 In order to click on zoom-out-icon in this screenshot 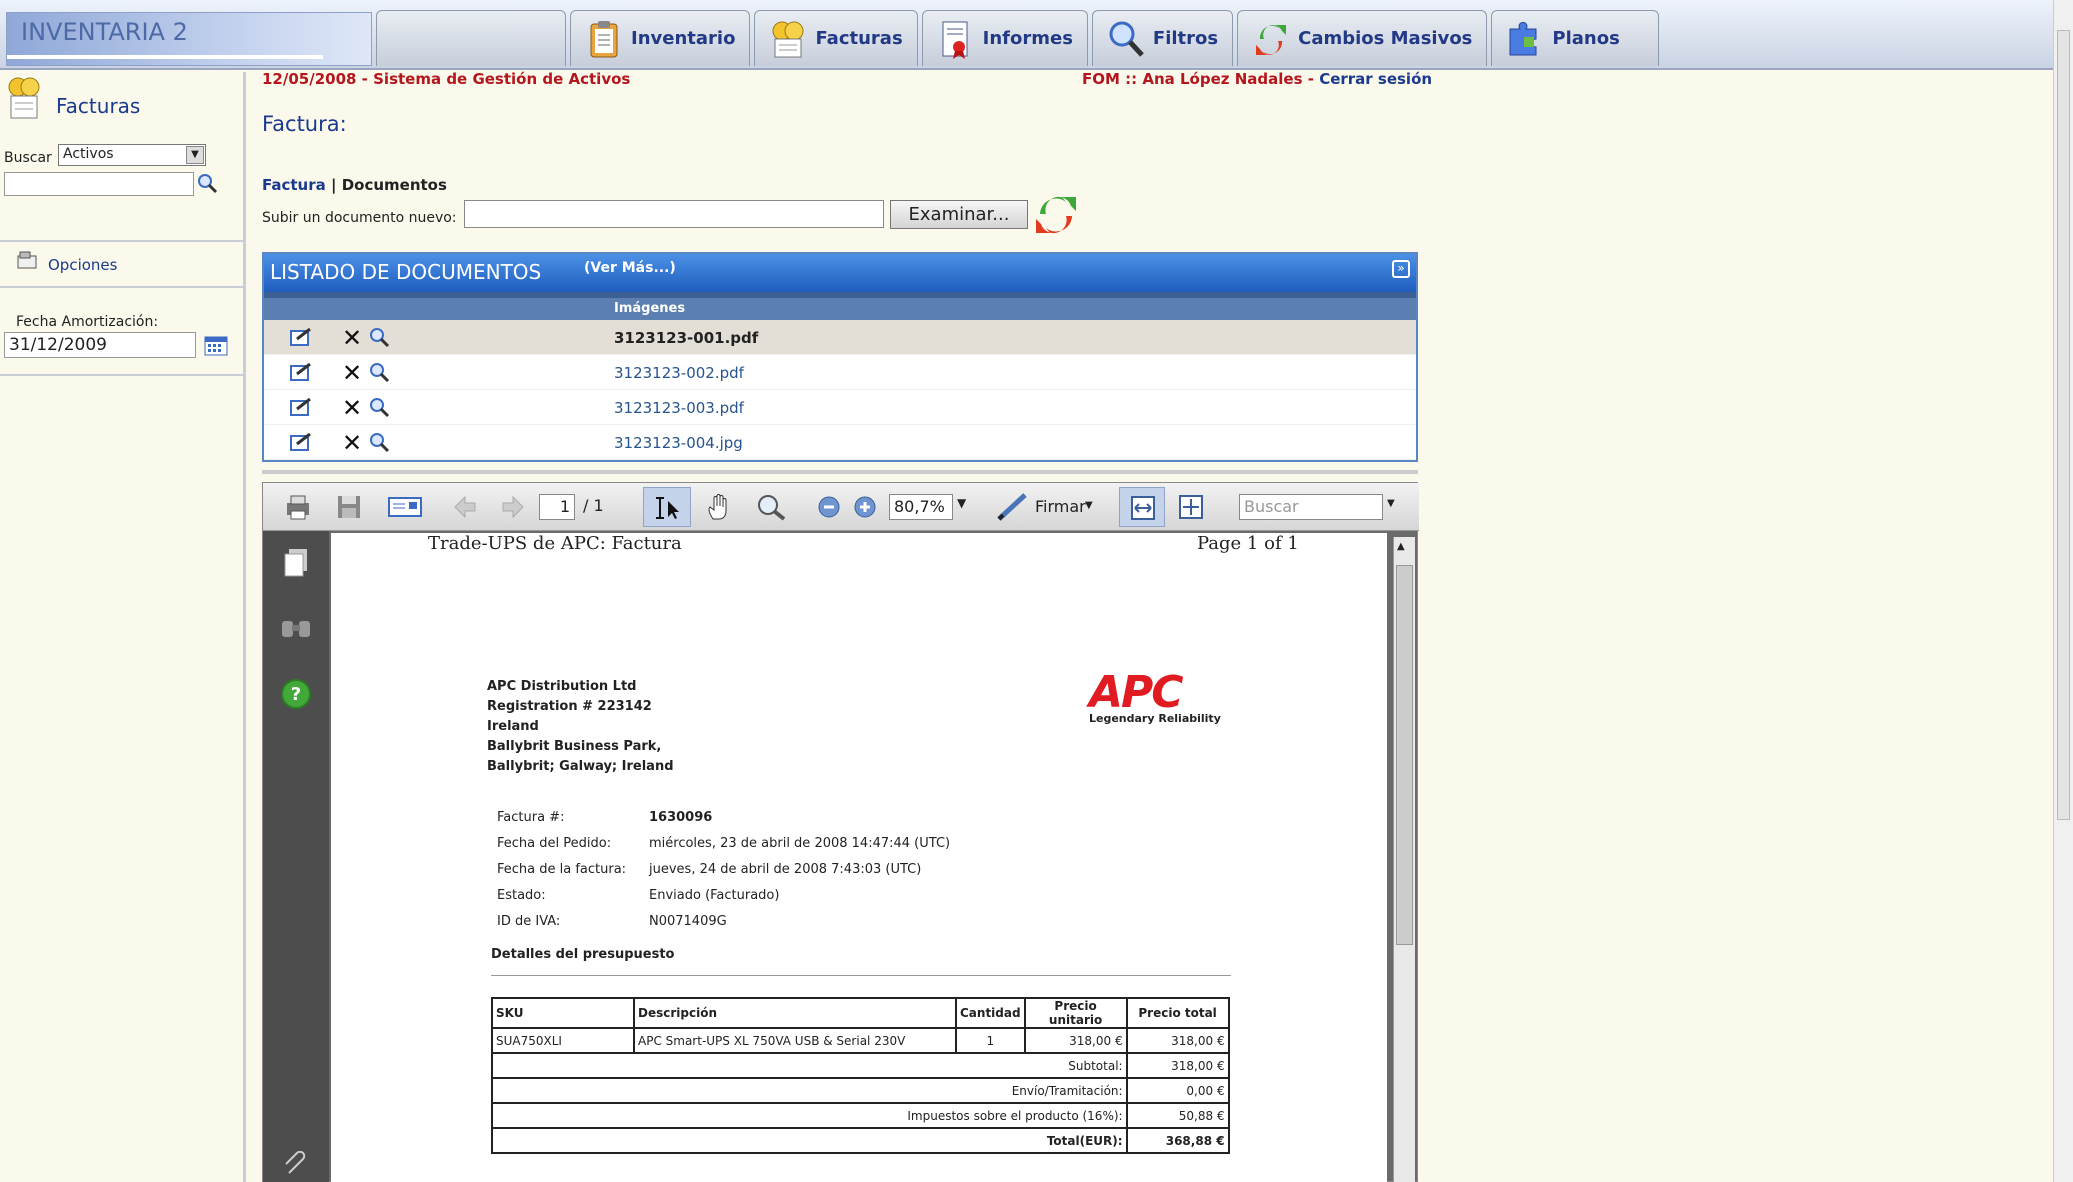, I will do `click(829, 507)`.